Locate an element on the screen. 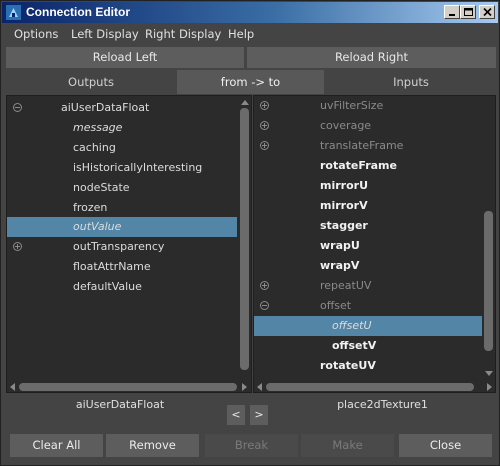 The width and height of the screenshot is (500, 466). list-item: offset is located at coordinates (368, 306).